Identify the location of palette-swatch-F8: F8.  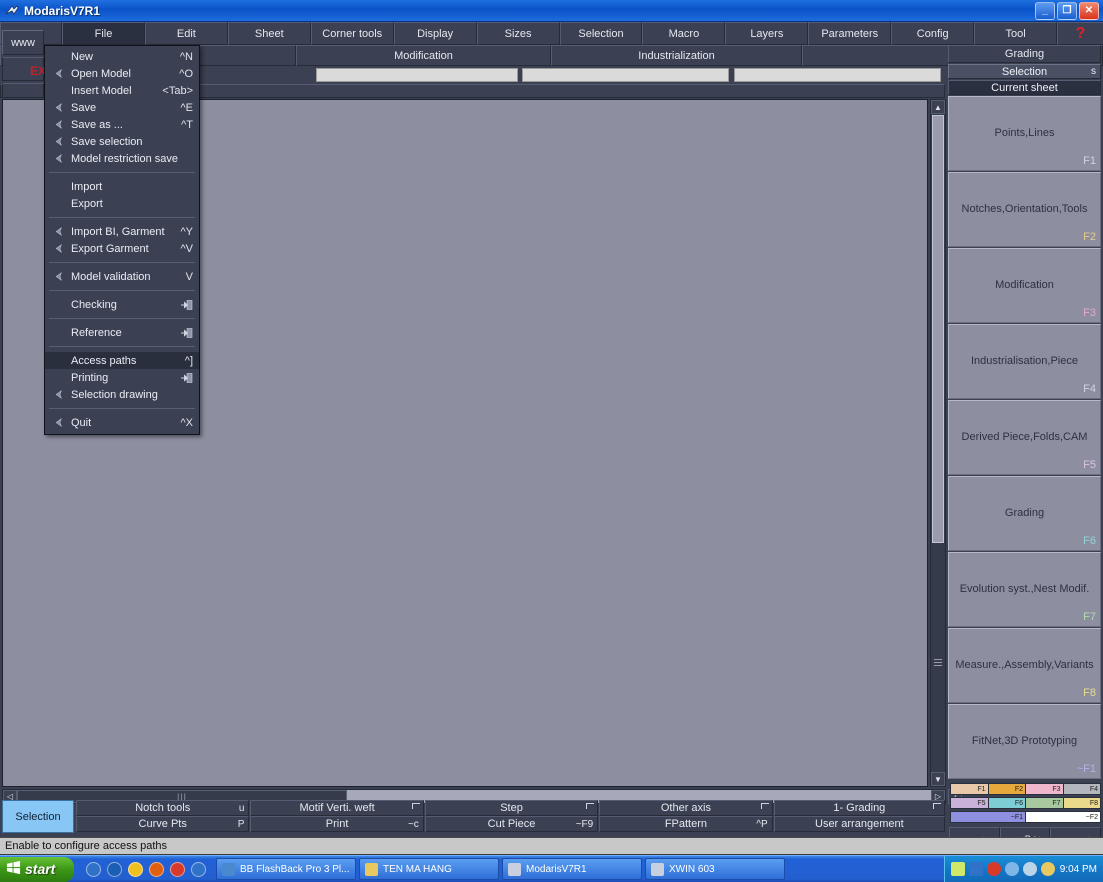
(1081, 803).